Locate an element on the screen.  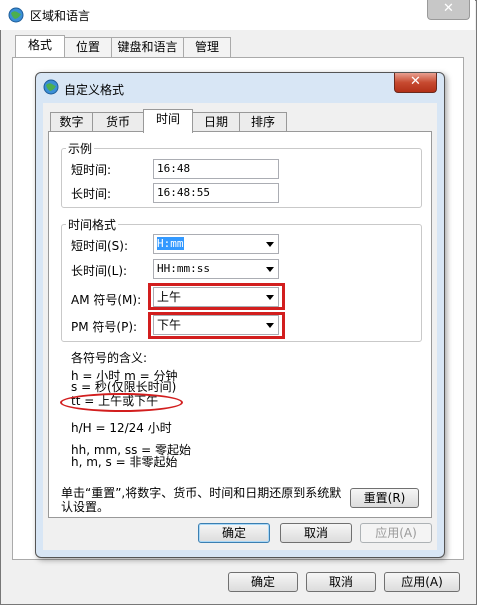
tab-location: 位置 is located at coordinates (88, 47).